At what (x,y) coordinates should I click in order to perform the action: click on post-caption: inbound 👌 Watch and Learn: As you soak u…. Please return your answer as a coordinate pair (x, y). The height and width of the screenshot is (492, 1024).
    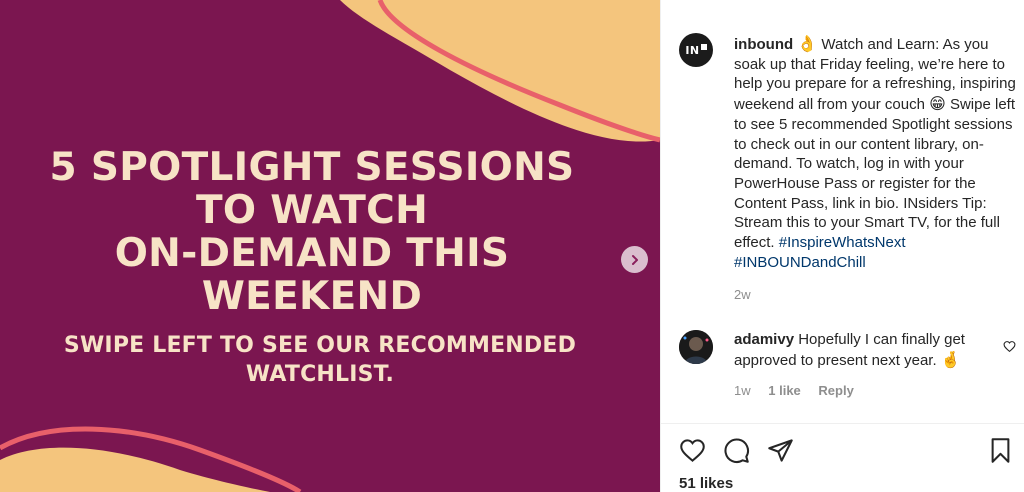
    Looking at the image, I should click on (875, 153).